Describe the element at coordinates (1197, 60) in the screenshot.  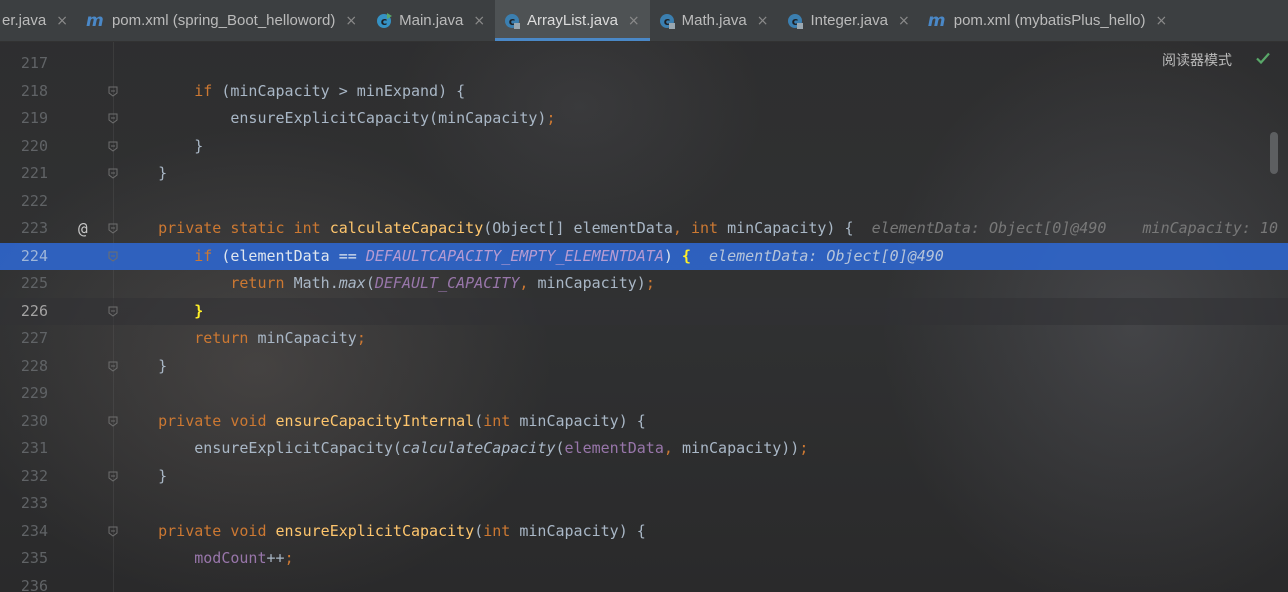
I see `reader-mode-button: 阅读器模式` at that location.